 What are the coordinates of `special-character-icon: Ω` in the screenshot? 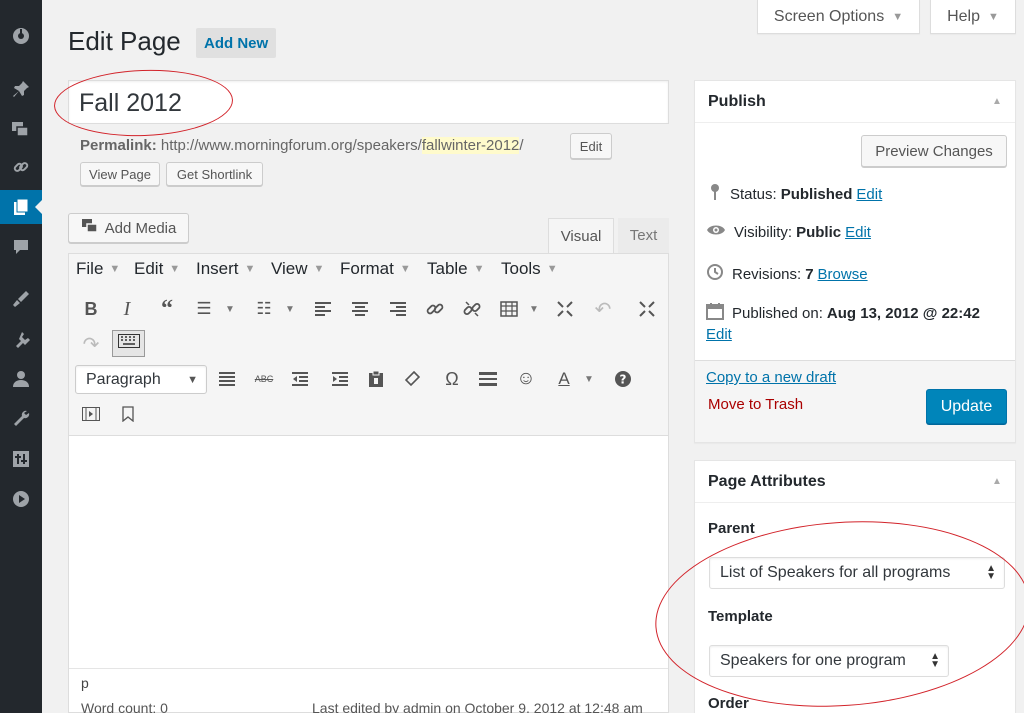 It's located at (452, 379).